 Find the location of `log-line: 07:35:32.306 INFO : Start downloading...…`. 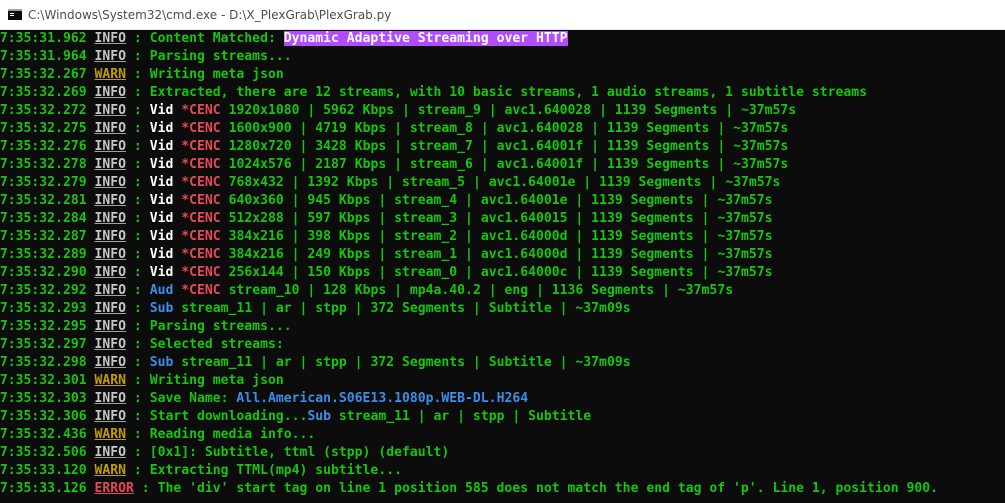

log-line: 07:35:32.306 INFO : Start downloading...… is located at coordinates (502, 417).